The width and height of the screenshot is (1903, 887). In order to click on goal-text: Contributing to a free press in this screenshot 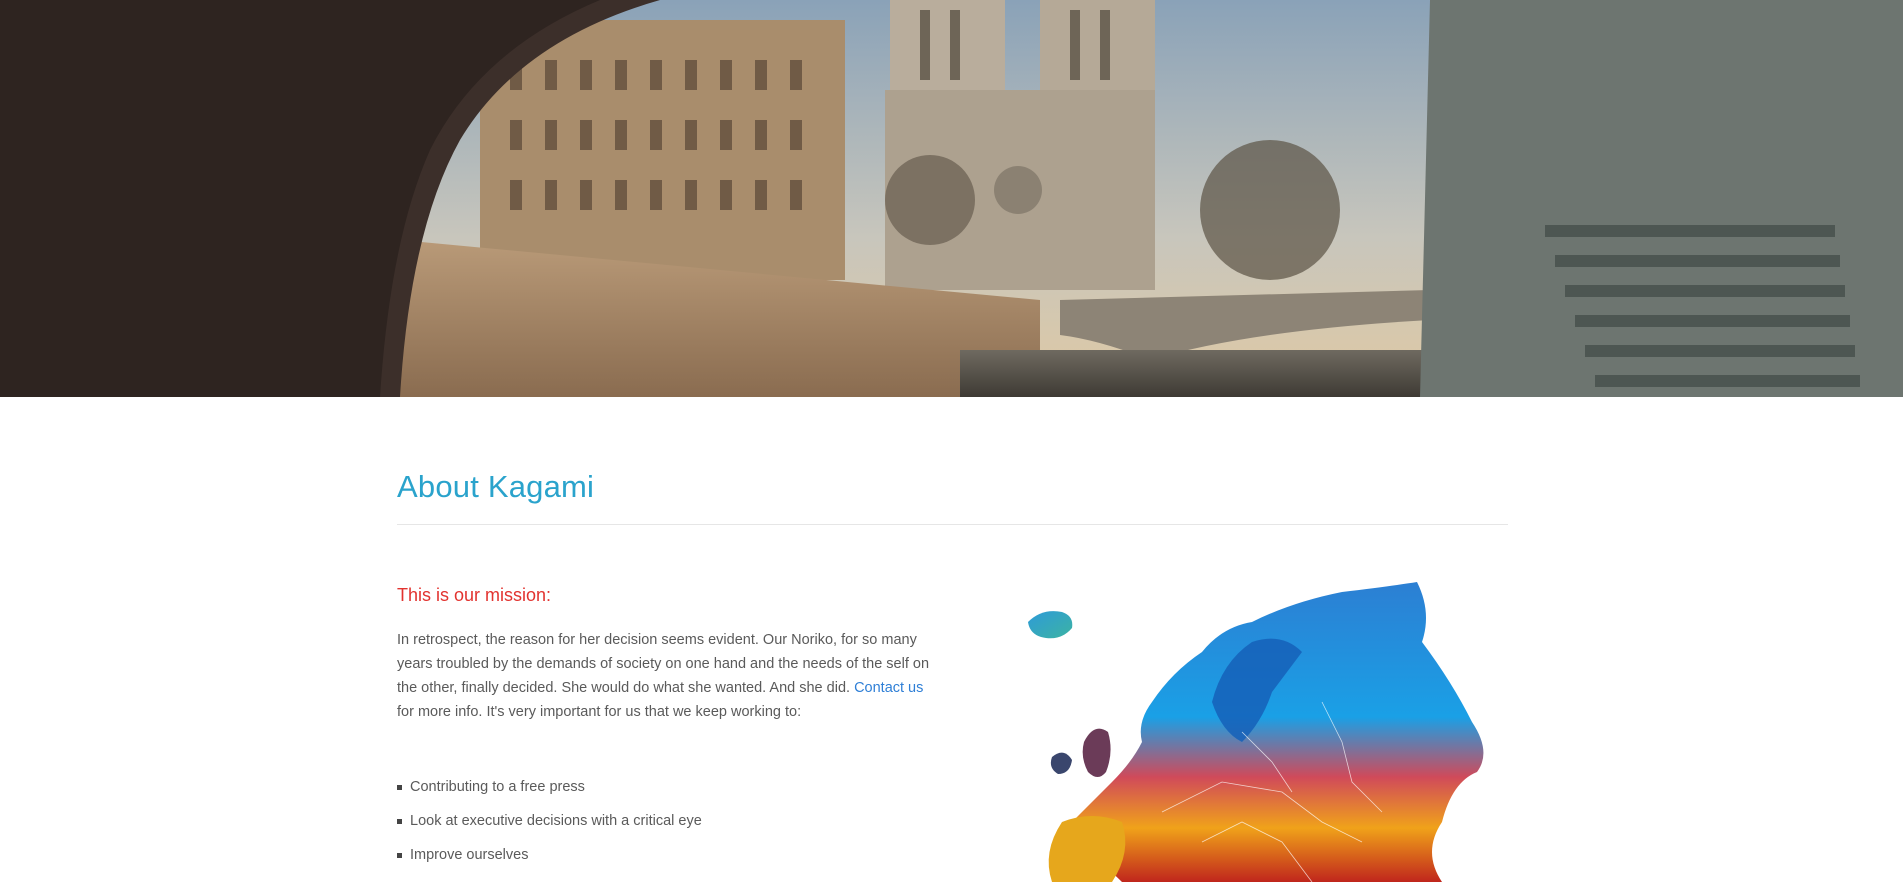, I will do `click(497, 787)`.